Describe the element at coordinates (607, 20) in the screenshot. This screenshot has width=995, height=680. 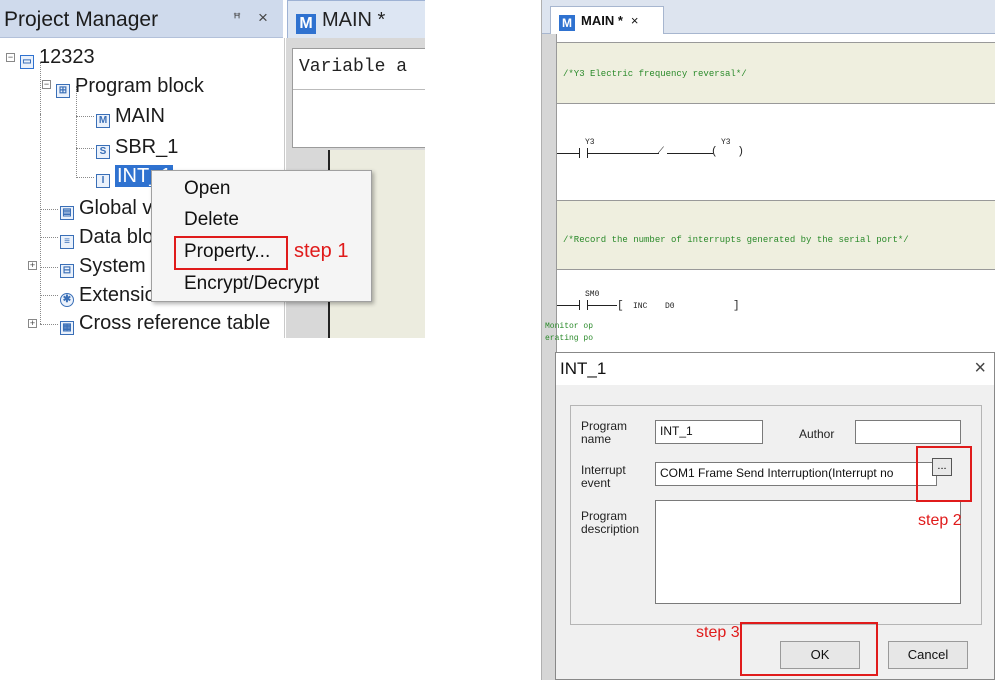
I see `tab-main: M MAIN * ×` at that location.